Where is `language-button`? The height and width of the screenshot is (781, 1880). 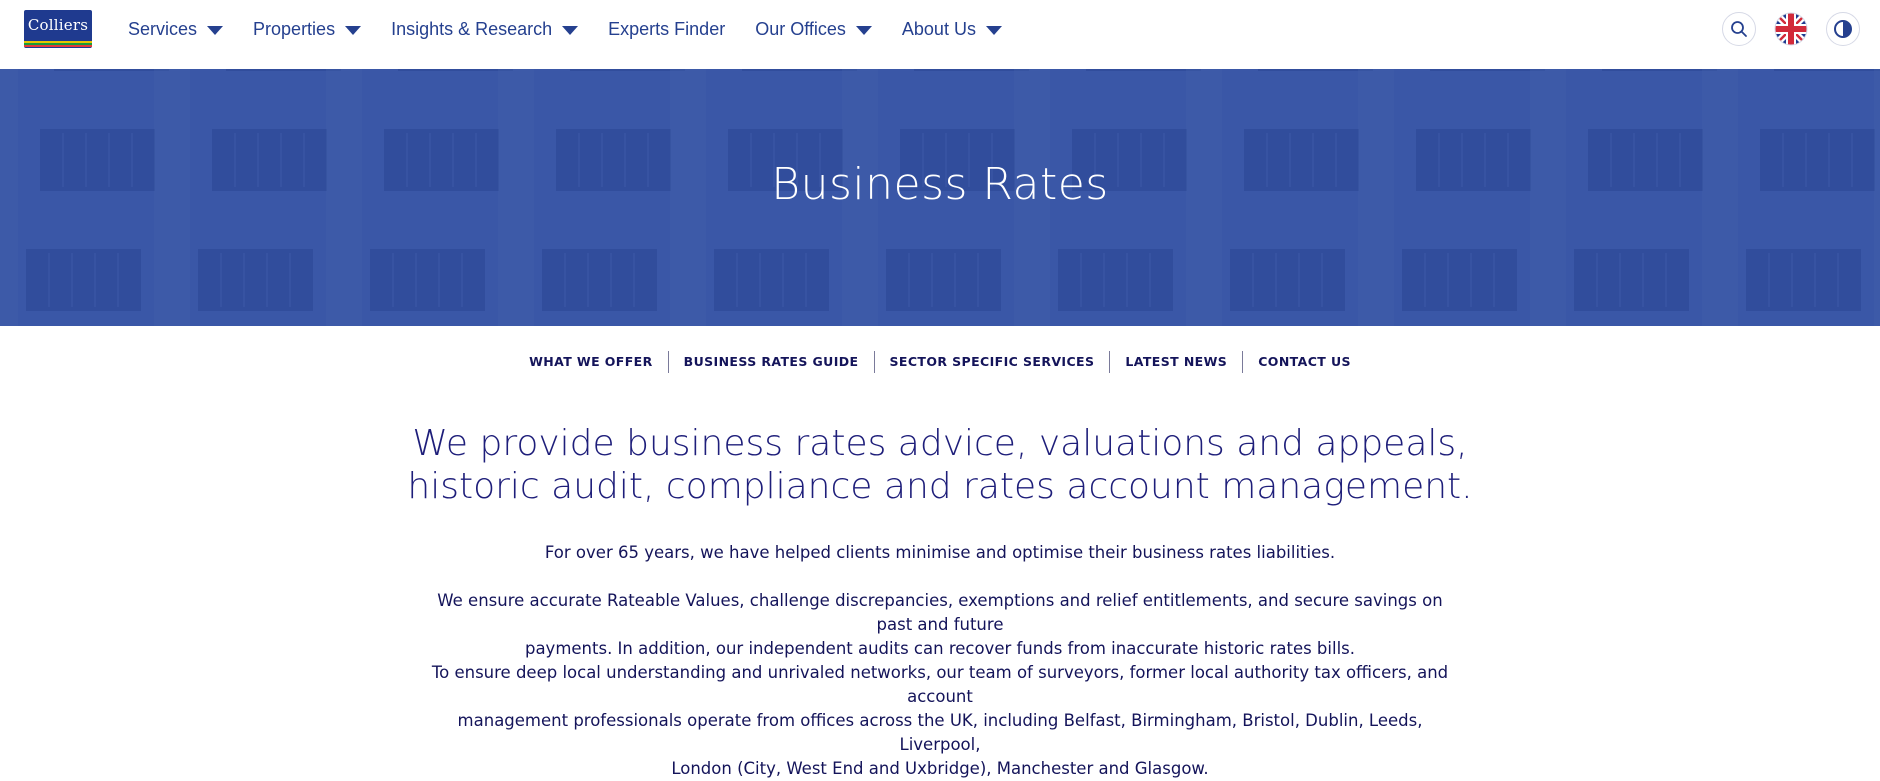
language-button is located at coordinates (1791, 29).